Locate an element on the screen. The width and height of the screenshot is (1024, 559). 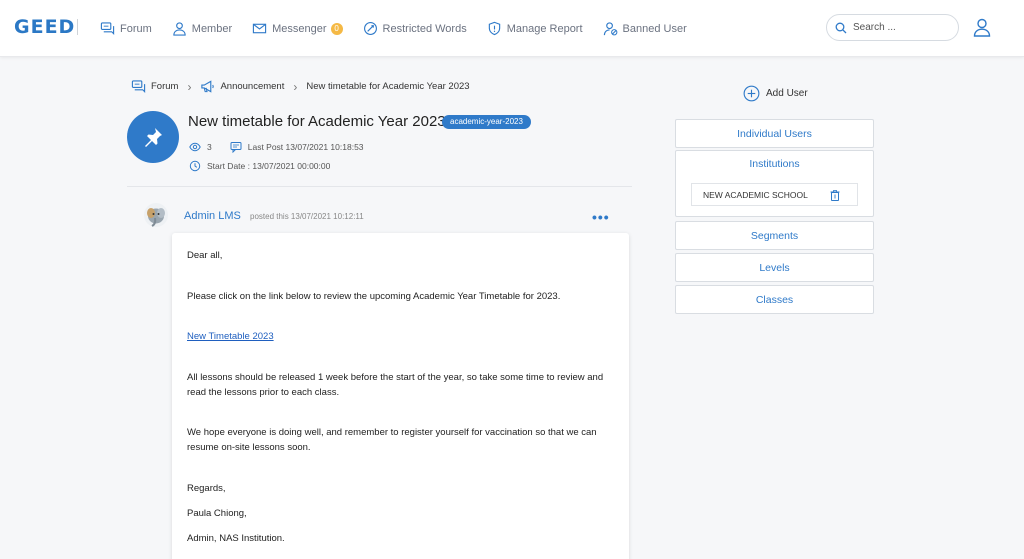
nav-item-label: Manage Report is located at coordinates (544, 28).